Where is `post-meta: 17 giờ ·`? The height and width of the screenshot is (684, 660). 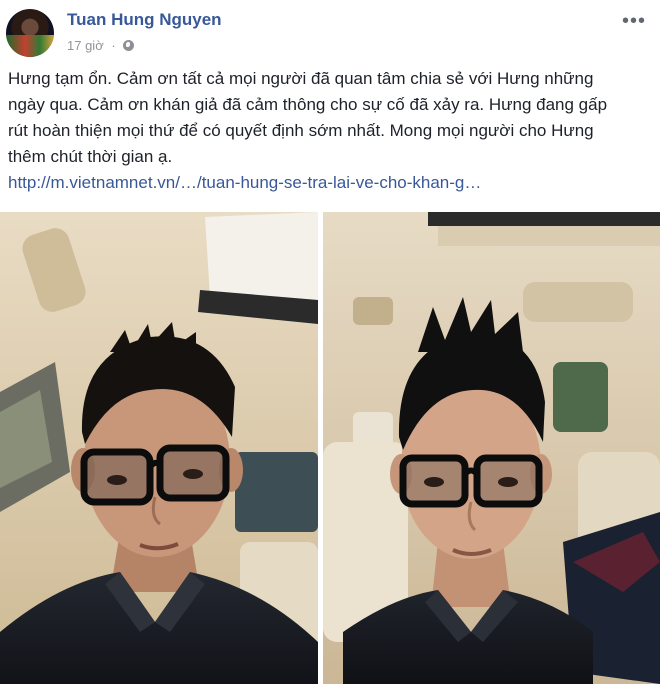
post-meta: 17 giờ · is located at coordinates (101, 45).